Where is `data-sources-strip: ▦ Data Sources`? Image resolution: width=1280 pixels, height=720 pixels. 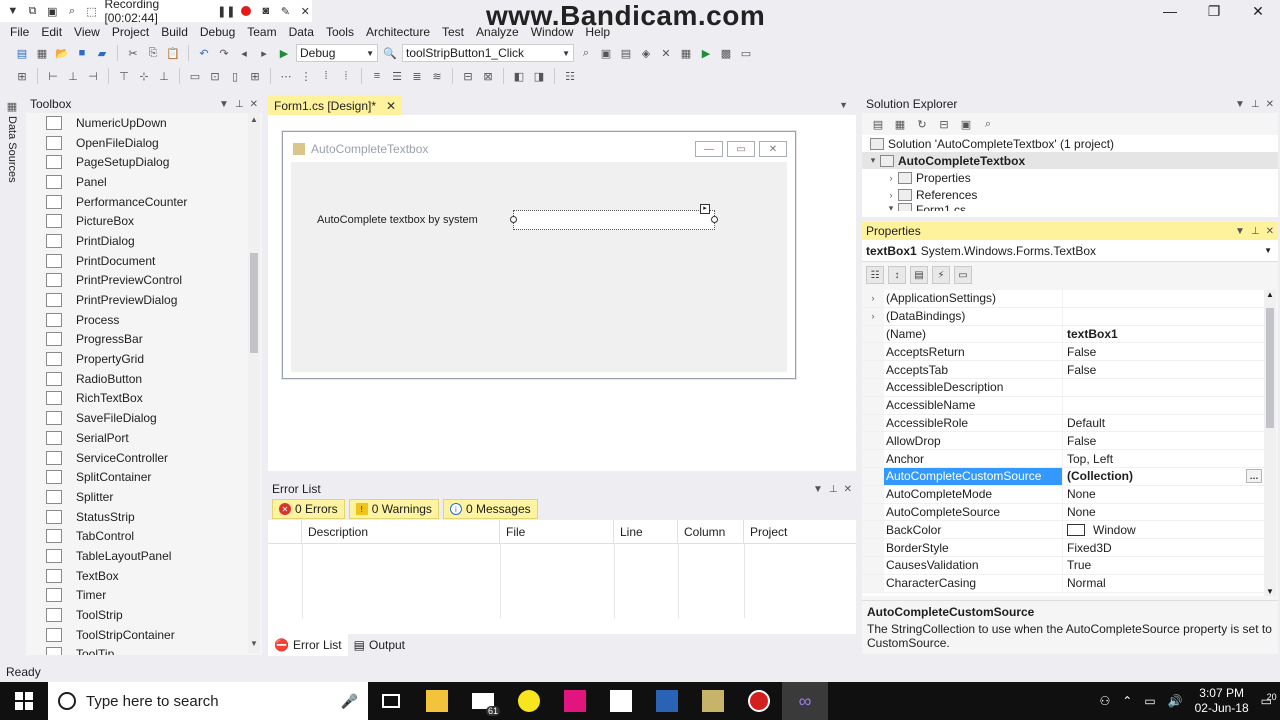
data-sources-strip: ▦ Data Sources is located at coordinates (12, 141).